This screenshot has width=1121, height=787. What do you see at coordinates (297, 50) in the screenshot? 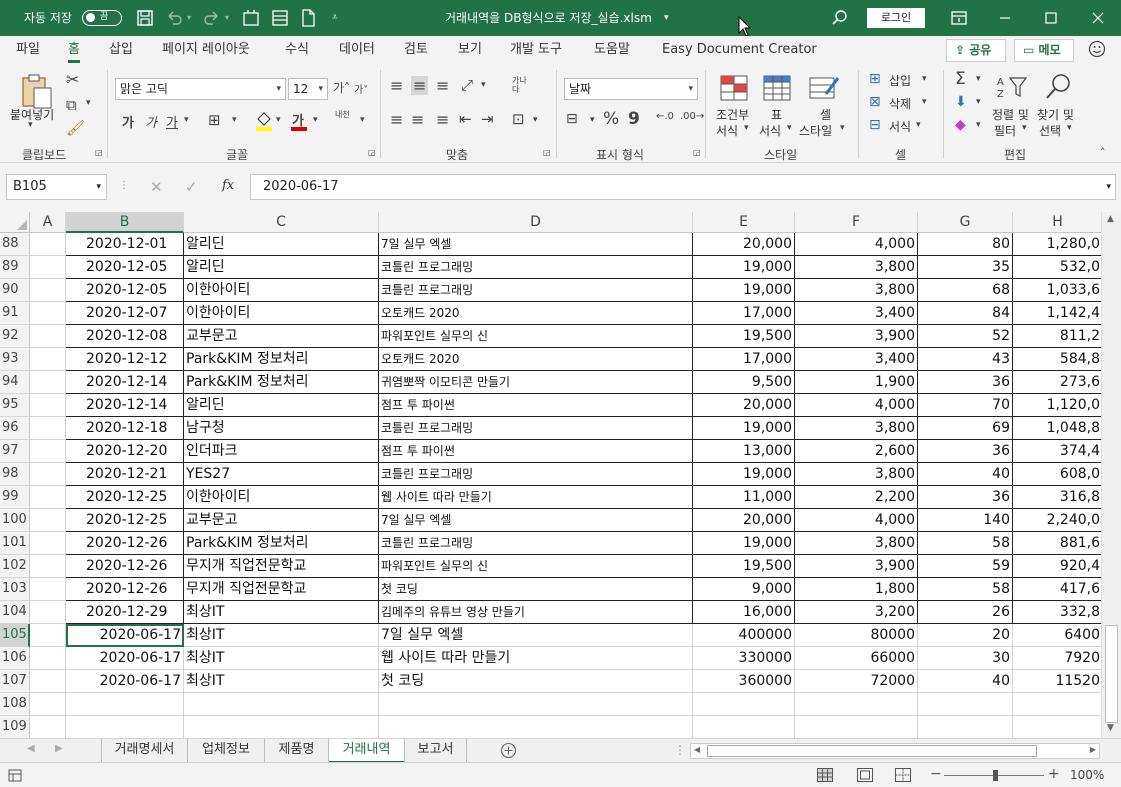
I see `tab-formulas: 수식` at bounding box center [297, 50].